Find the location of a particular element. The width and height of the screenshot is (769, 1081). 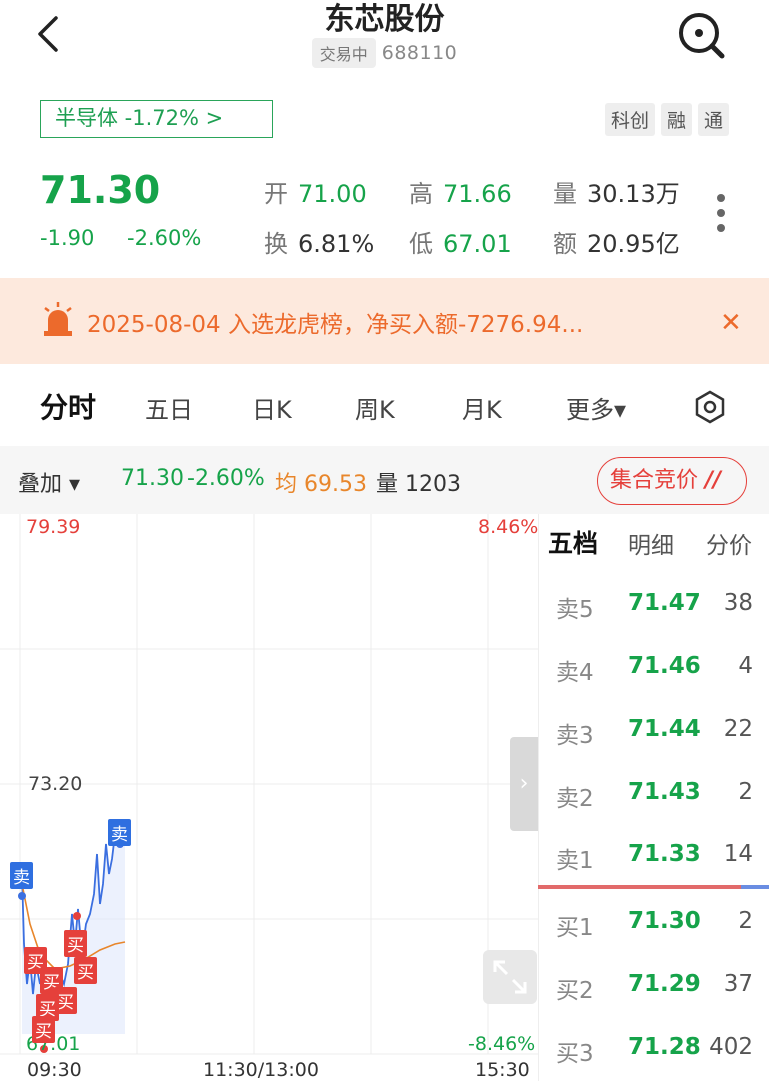

current-price: 71.30 is located at coordinates (100, 190).